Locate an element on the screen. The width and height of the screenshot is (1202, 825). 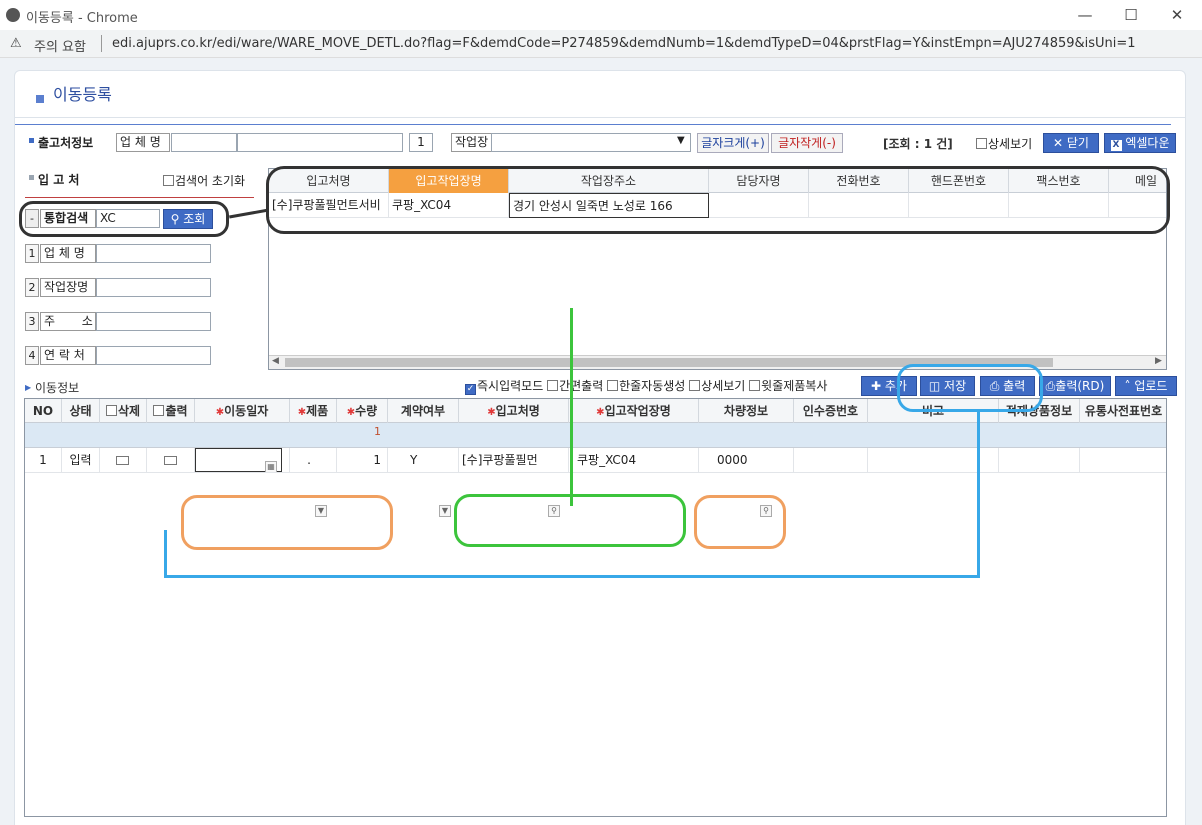
table-row: [수]쿠팡풀필먼트서비 쿠팡_XC04 경기 안성시 일죽면 노성로 166 is located at coordinates (717, 205).